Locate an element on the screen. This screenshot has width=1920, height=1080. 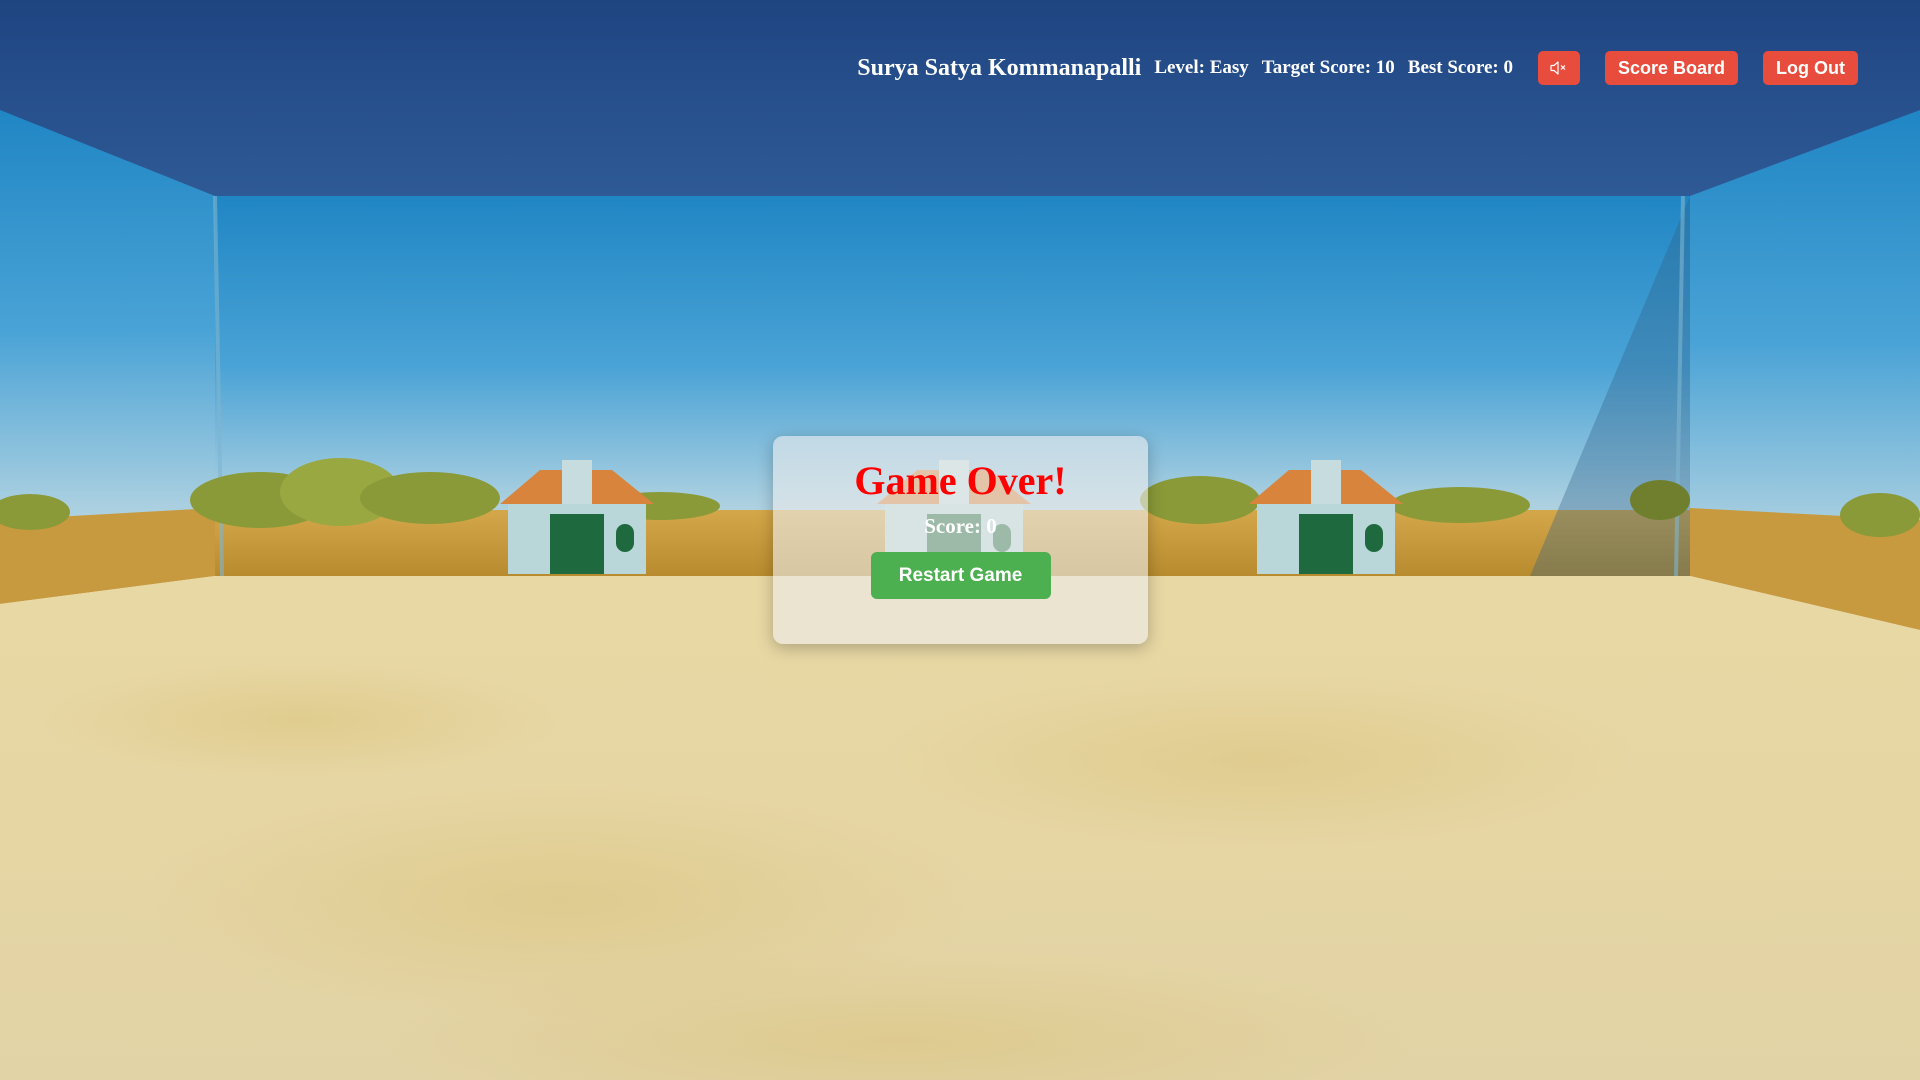
player-name: Surya Satya Kommanapalli is located at coordinates (999, 67).